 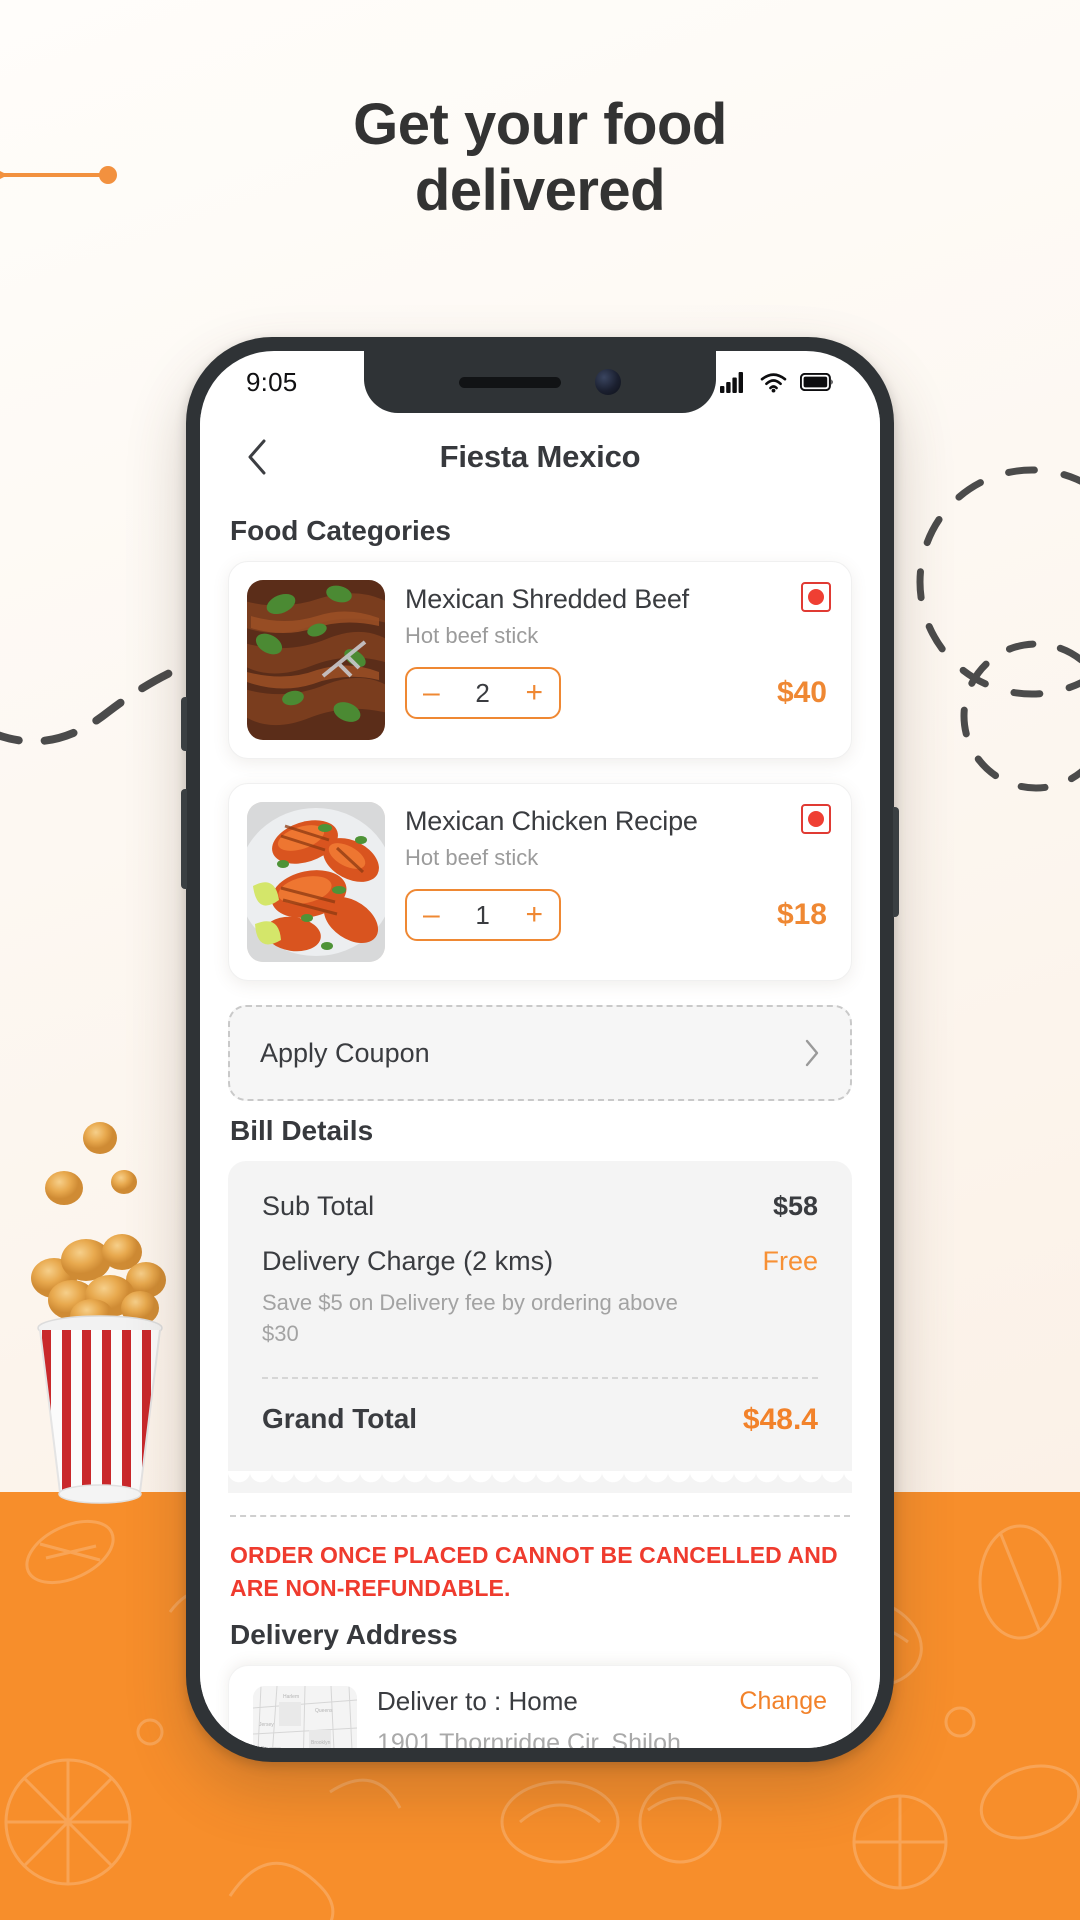 What do you see at coordinates (540, 1482) in the screenshot?
I see `bill-card-scalloped-edge` at bounding box center [540, 1482].